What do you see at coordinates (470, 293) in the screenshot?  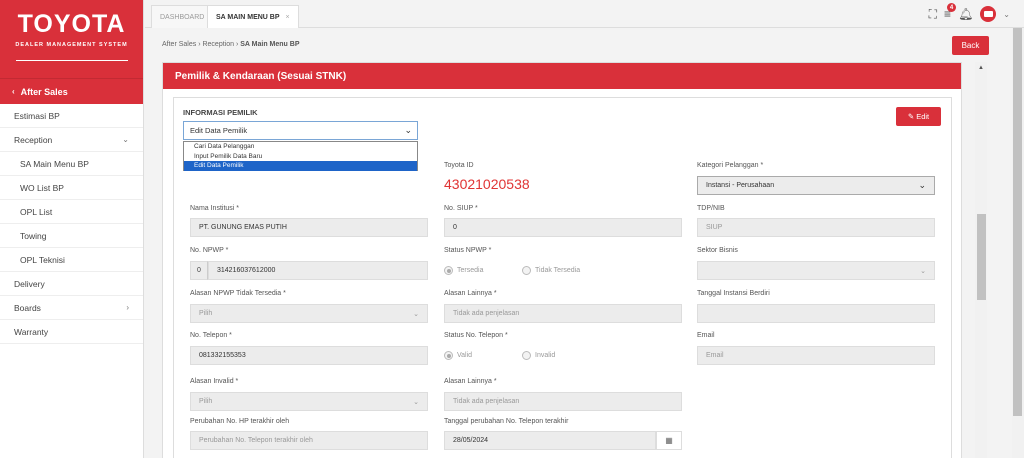 I see `alasan-lainnya-label: Alasan Lainnya *` at bounding box center [470, 293].